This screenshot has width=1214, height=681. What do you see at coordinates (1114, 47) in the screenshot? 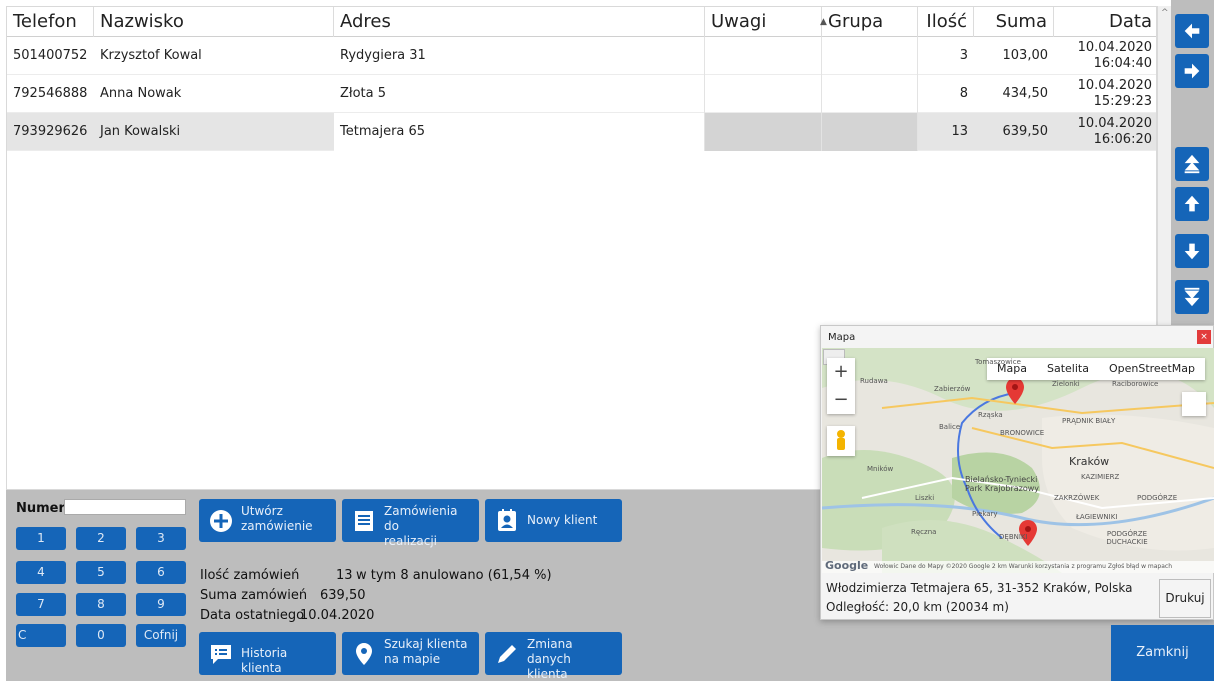
I see `cell-date: 10.04.2020` at bounding box center [1114, 47].